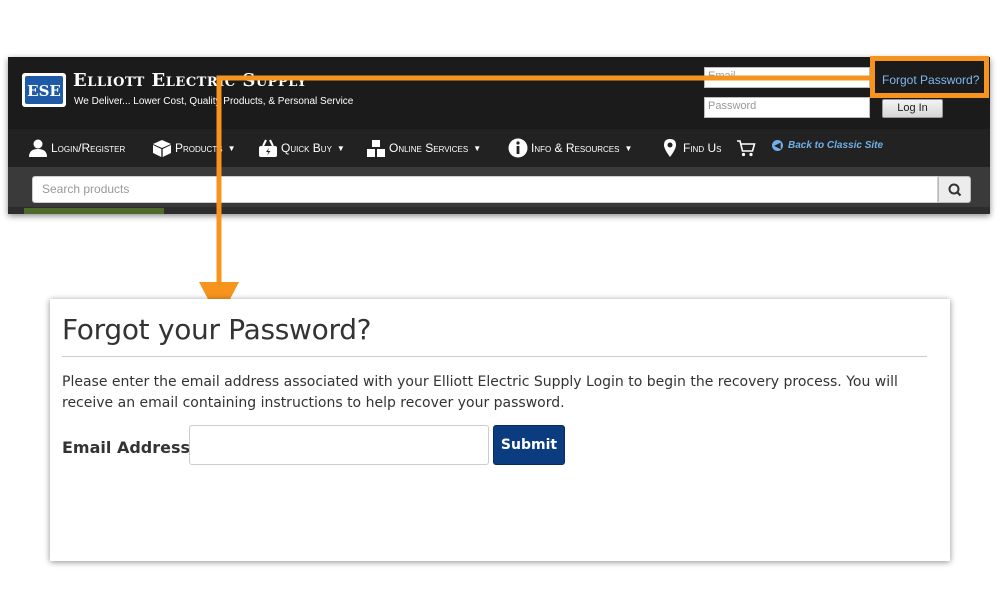  I want to click on basket-icon, so click(268, 148).